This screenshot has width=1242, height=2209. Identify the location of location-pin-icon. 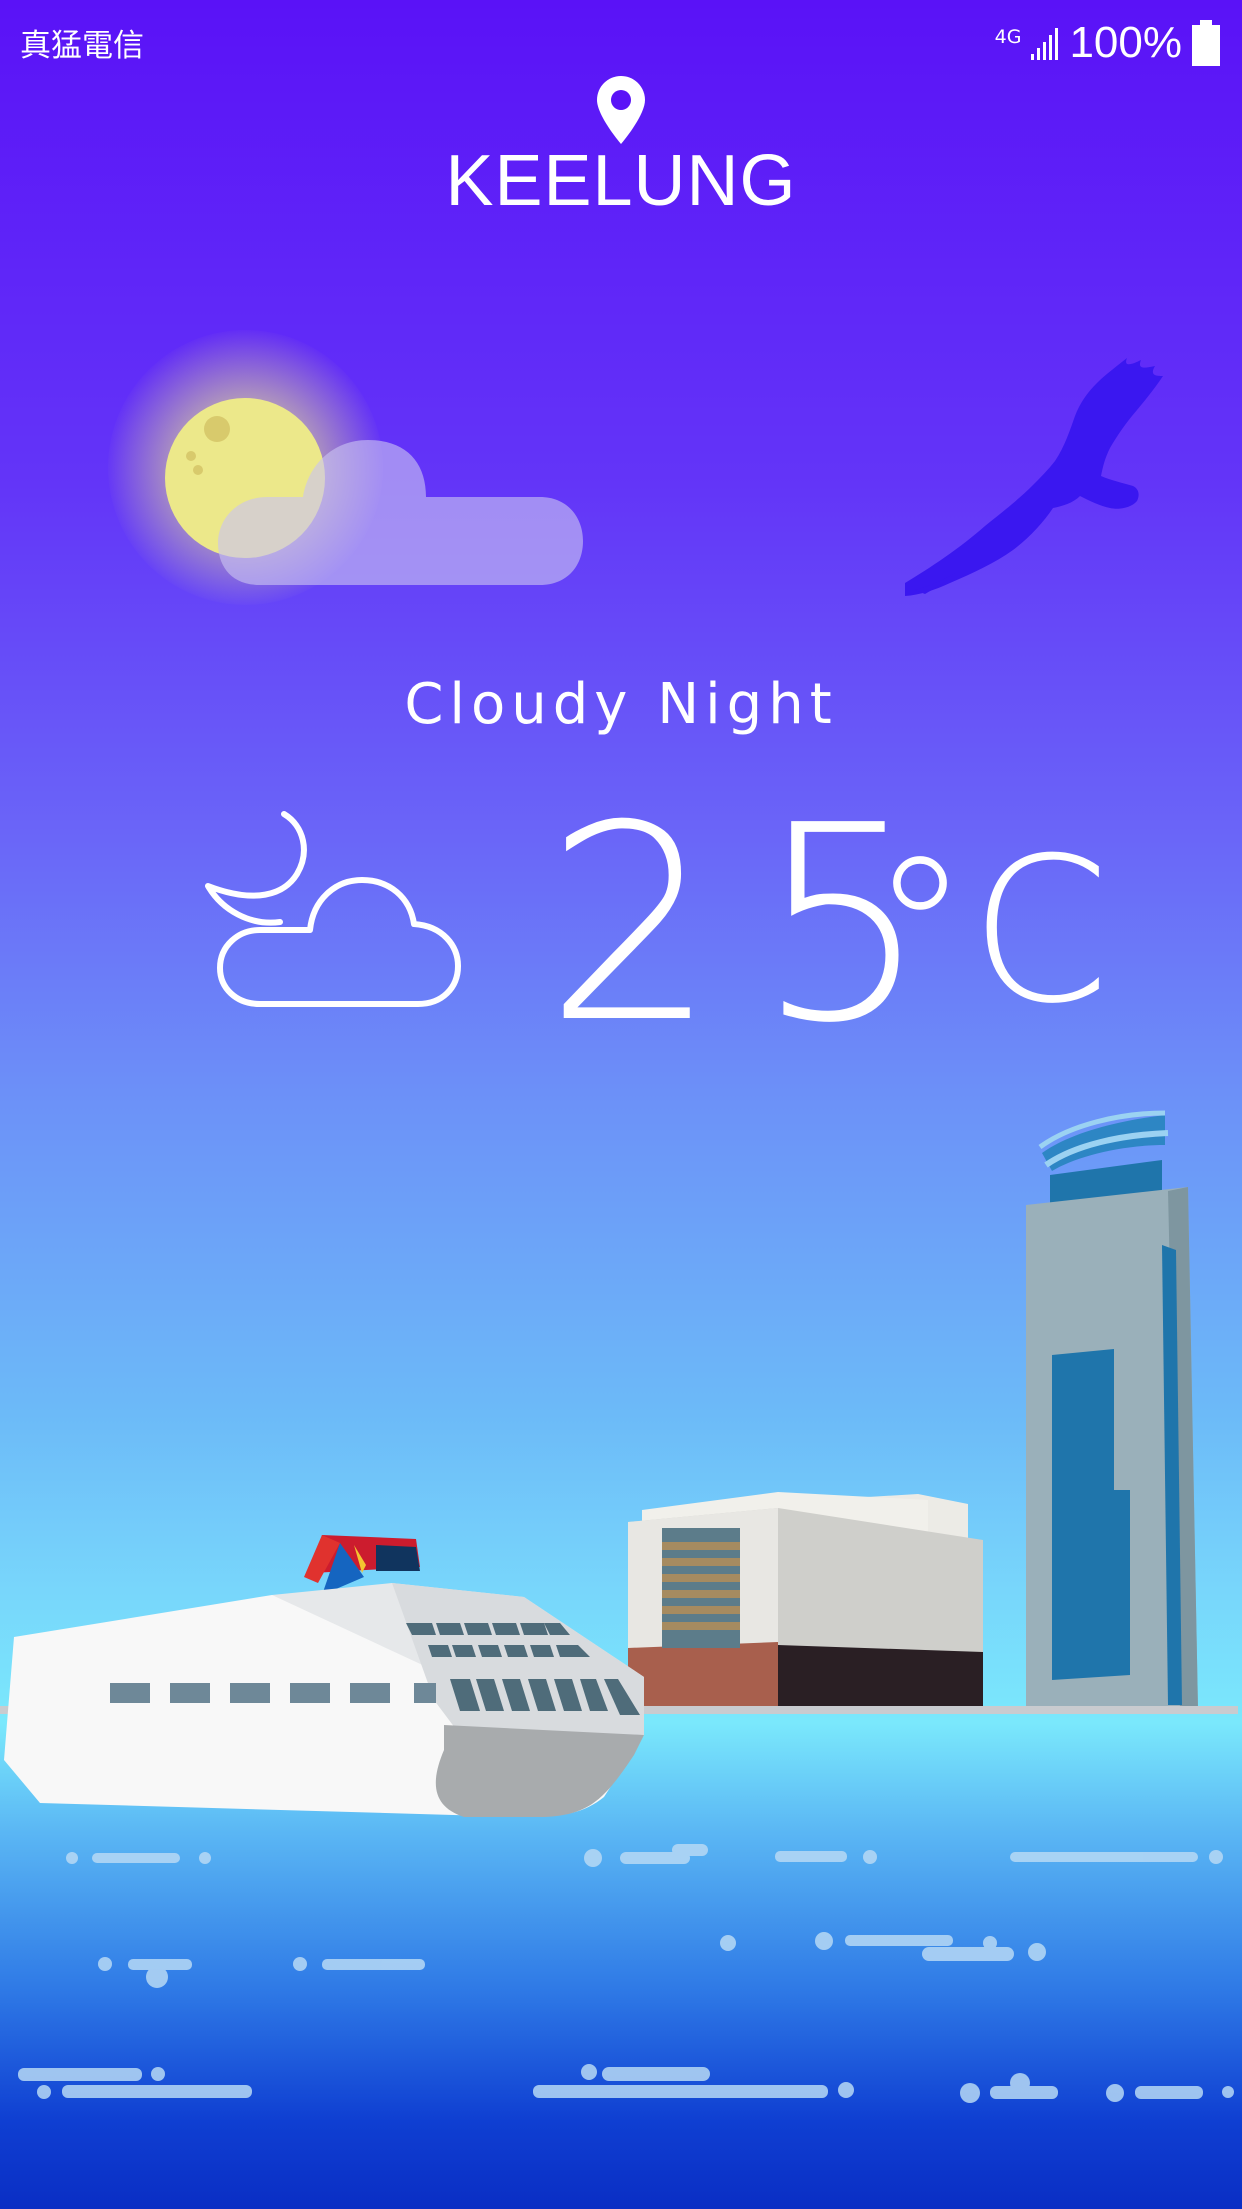
(621, 110).